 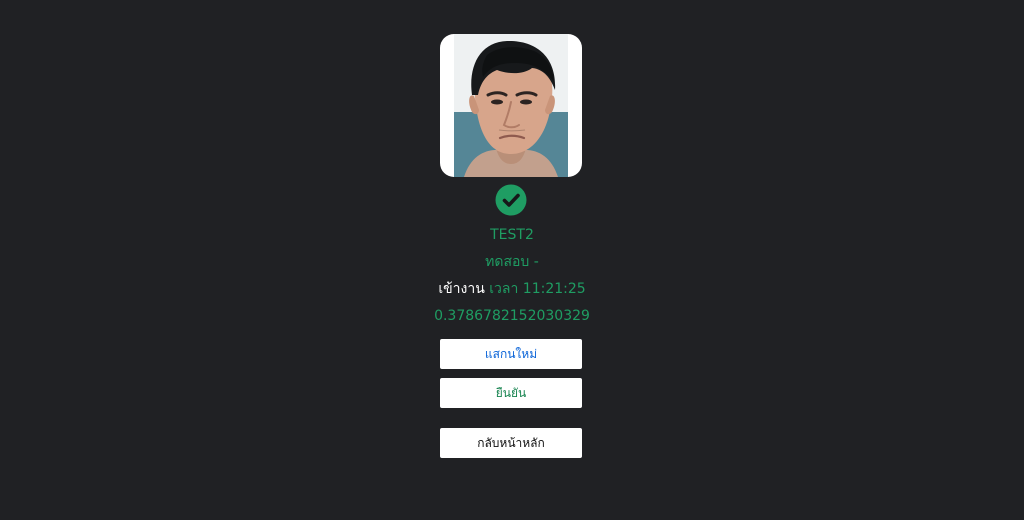 What do you see at coordinates (511, 443) in the screenshot?
I see `back-to-home-button: กลับหน้าหลัก` at bounding box center [511, 443].